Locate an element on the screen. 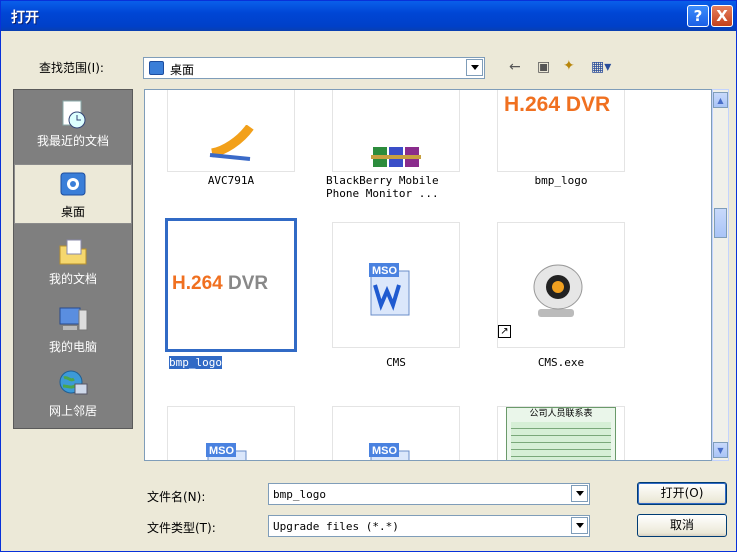 The width and height of the screenshot is (737, 552). vertical-scrollbar: ▲ ▼ is located at coordinates (720, 275).